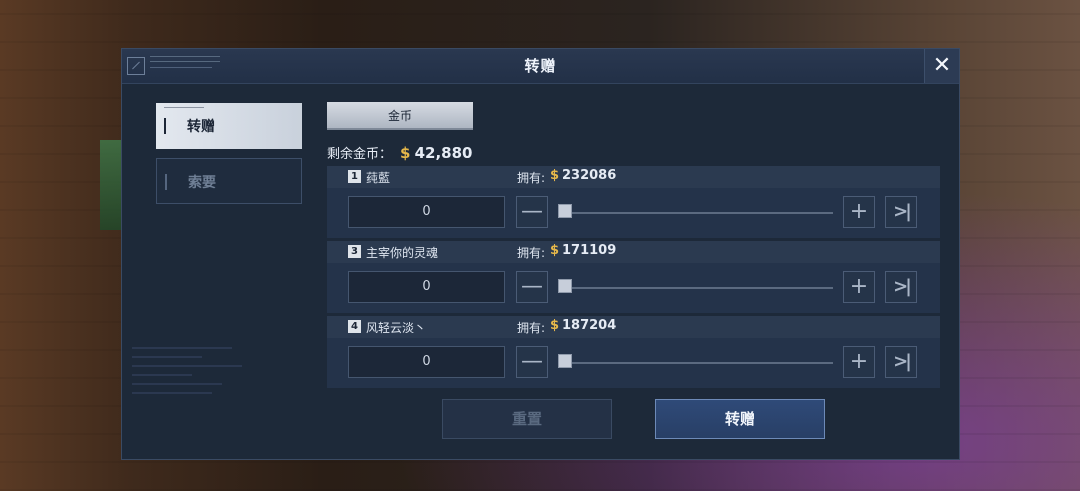  I want to click on player-row-header: 4 风轻云淡丶 拥有: $ 187204, so click(633, 327).